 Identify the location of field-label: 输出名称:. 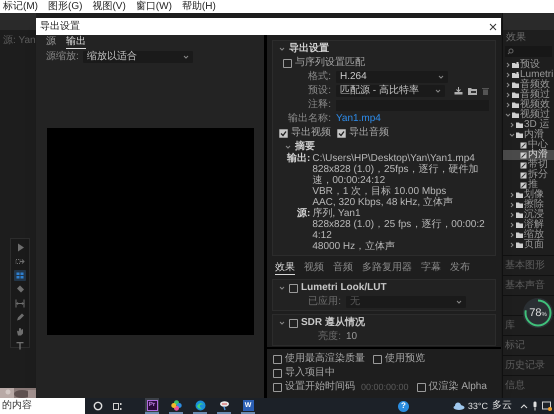
(309, 119).